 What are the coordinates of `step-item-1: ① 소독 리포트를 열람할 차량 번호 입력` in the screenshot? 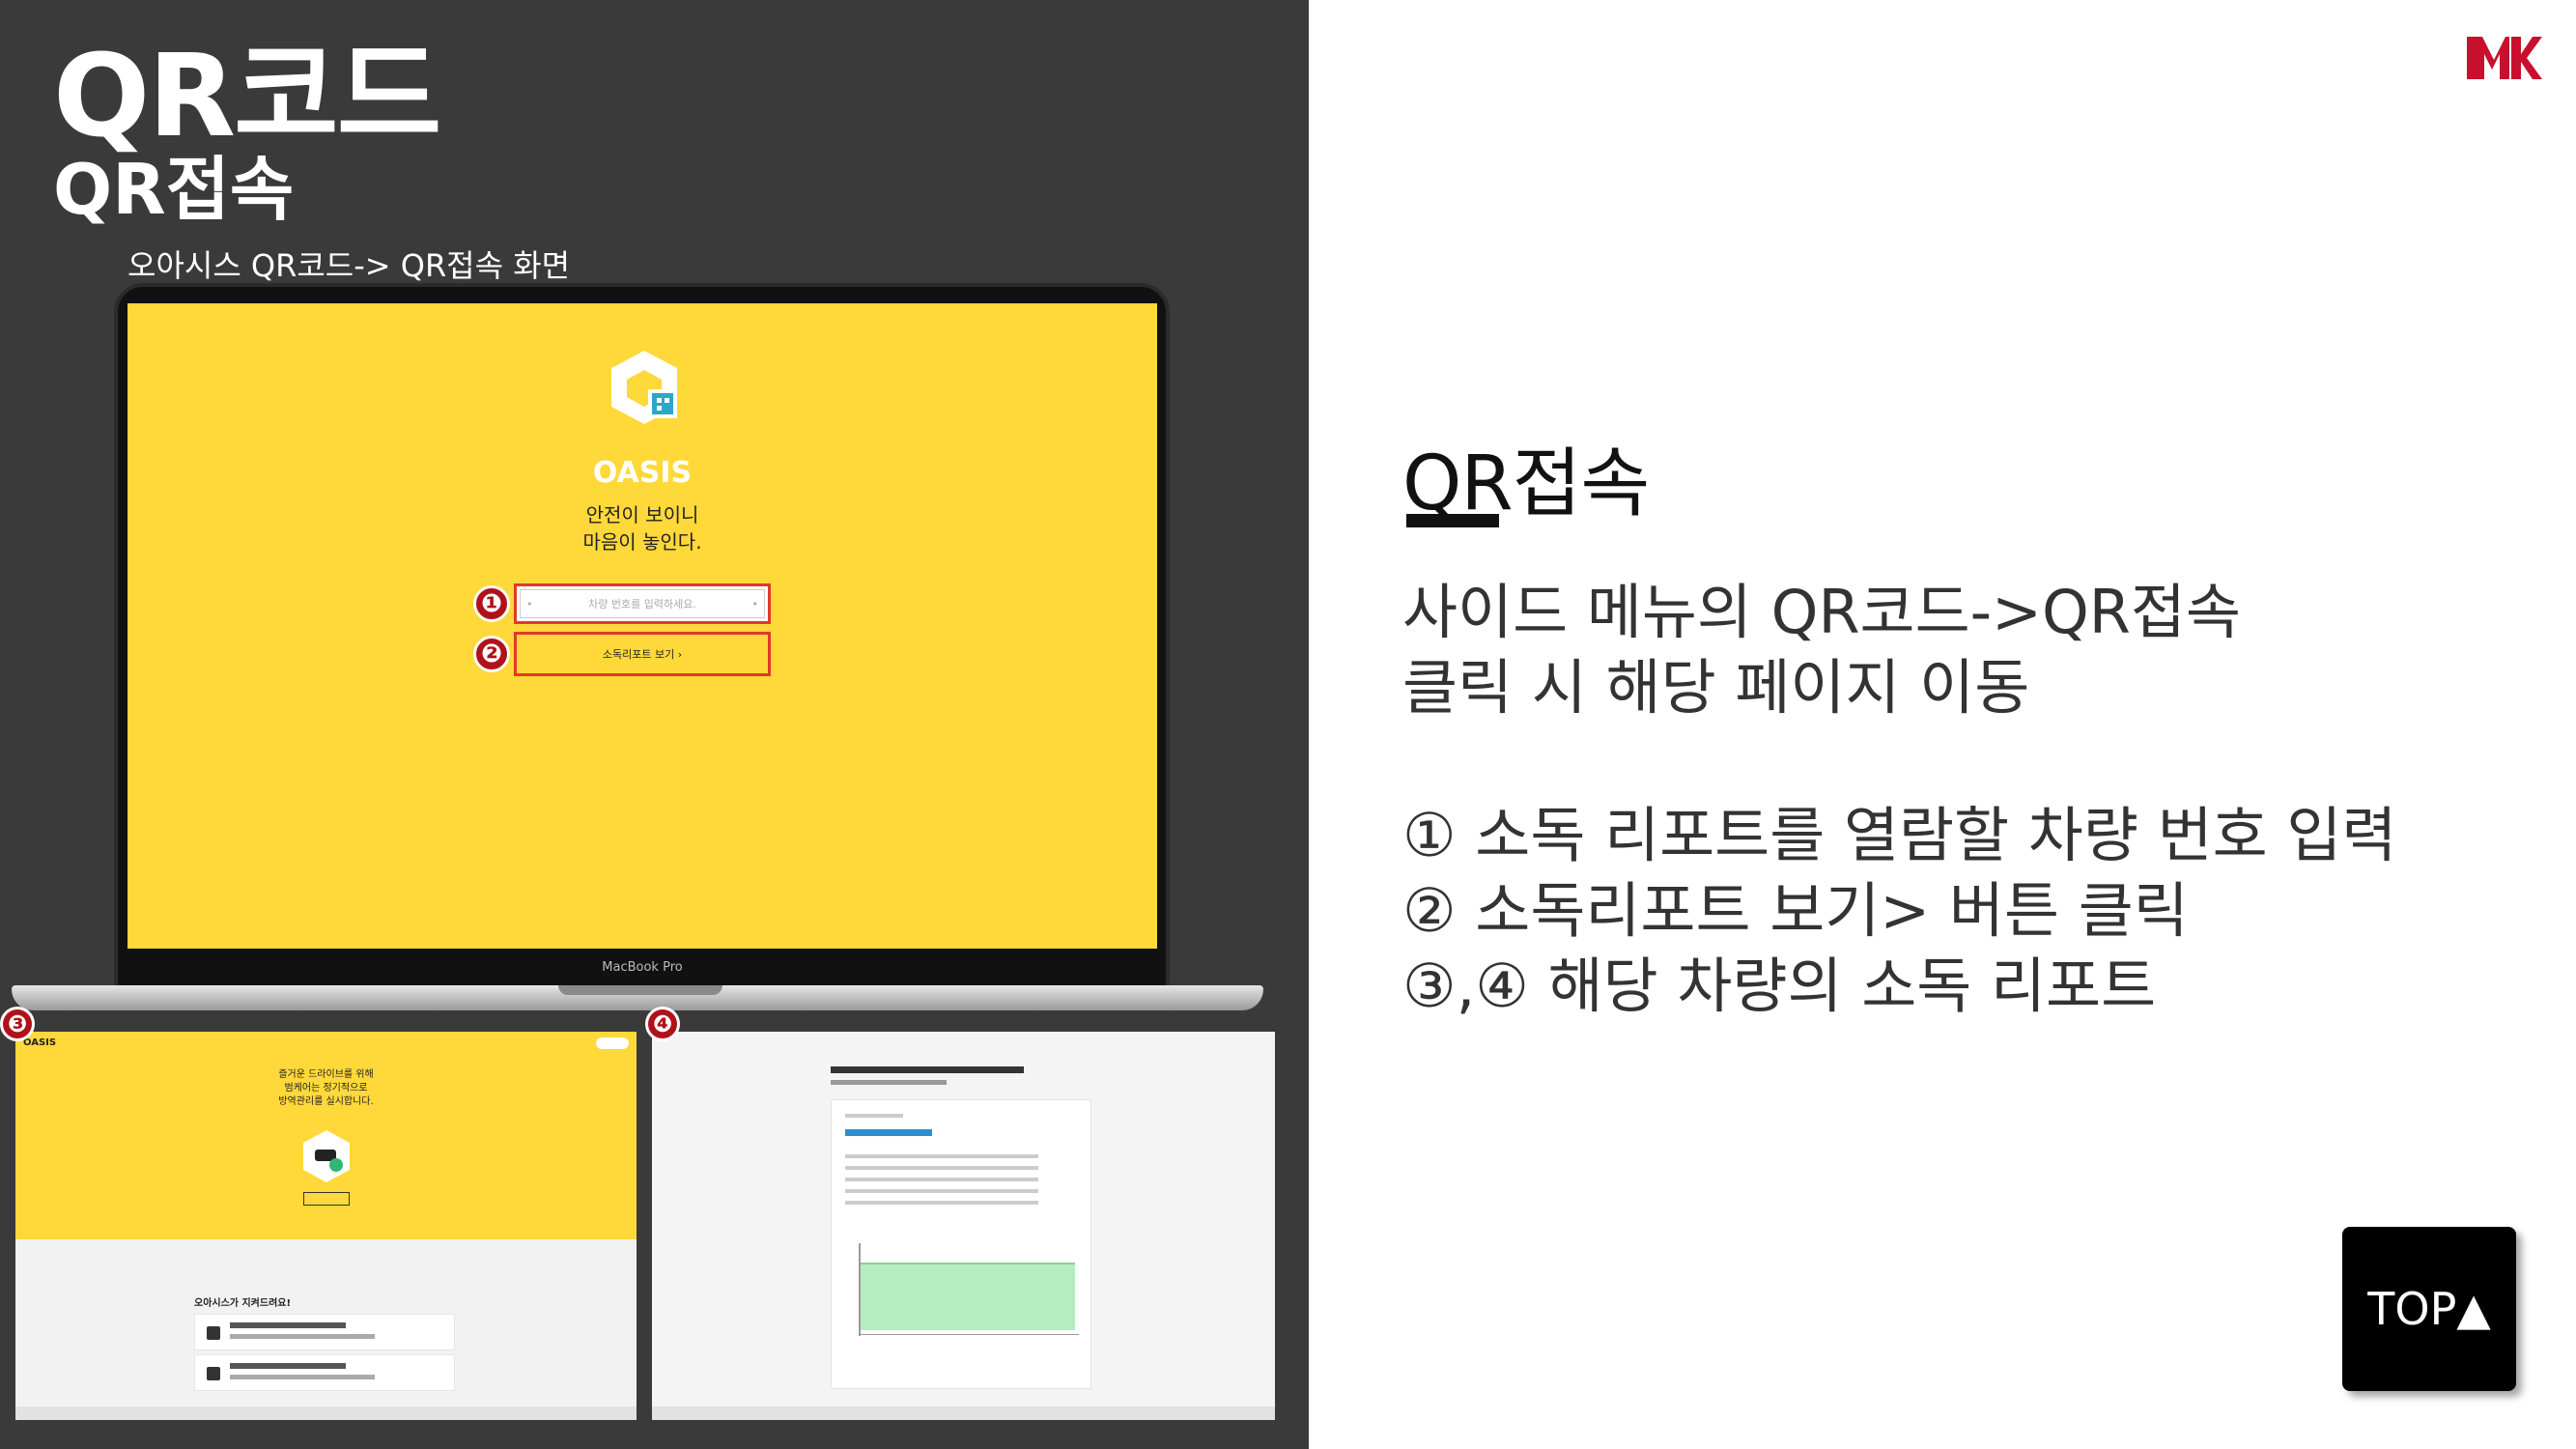 It's located at (1899, 835).